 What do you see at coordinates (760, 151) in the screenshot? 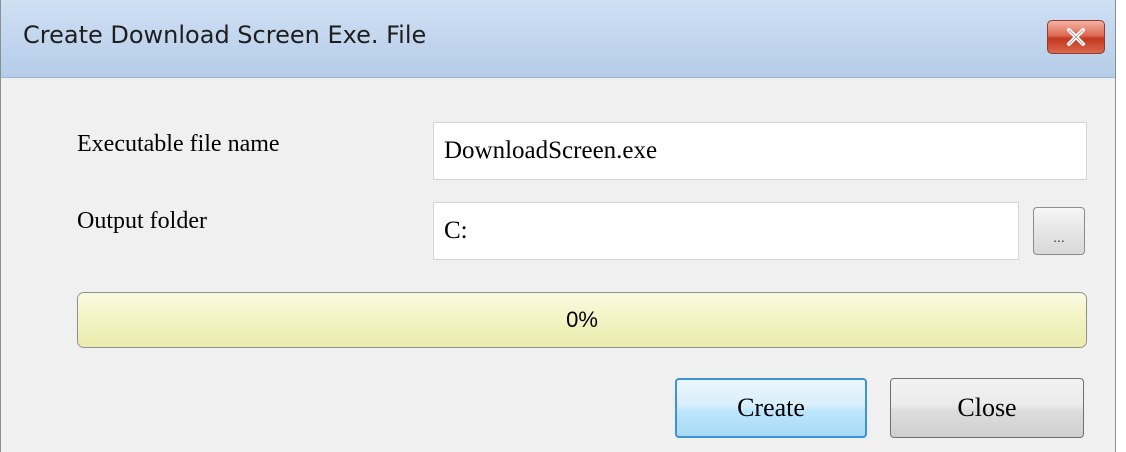
I see `executable-file-name-input` at bounding box center [760, 151].